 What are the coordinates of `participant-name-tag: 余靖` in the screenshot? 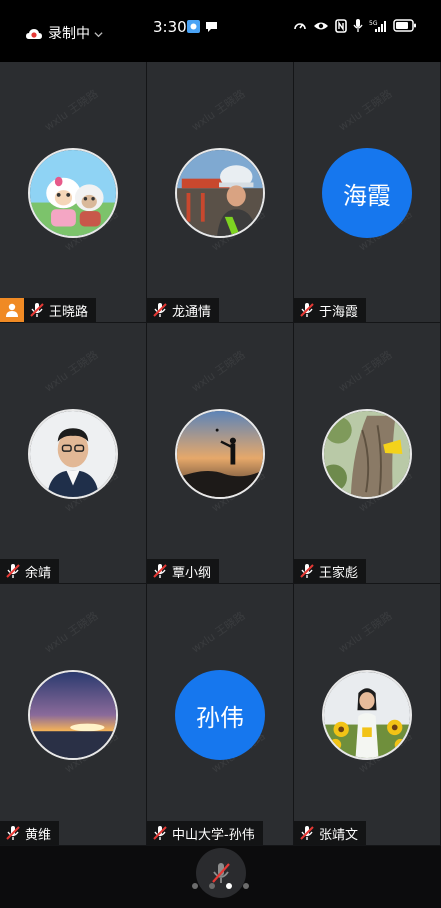 It's located at (30, 571).